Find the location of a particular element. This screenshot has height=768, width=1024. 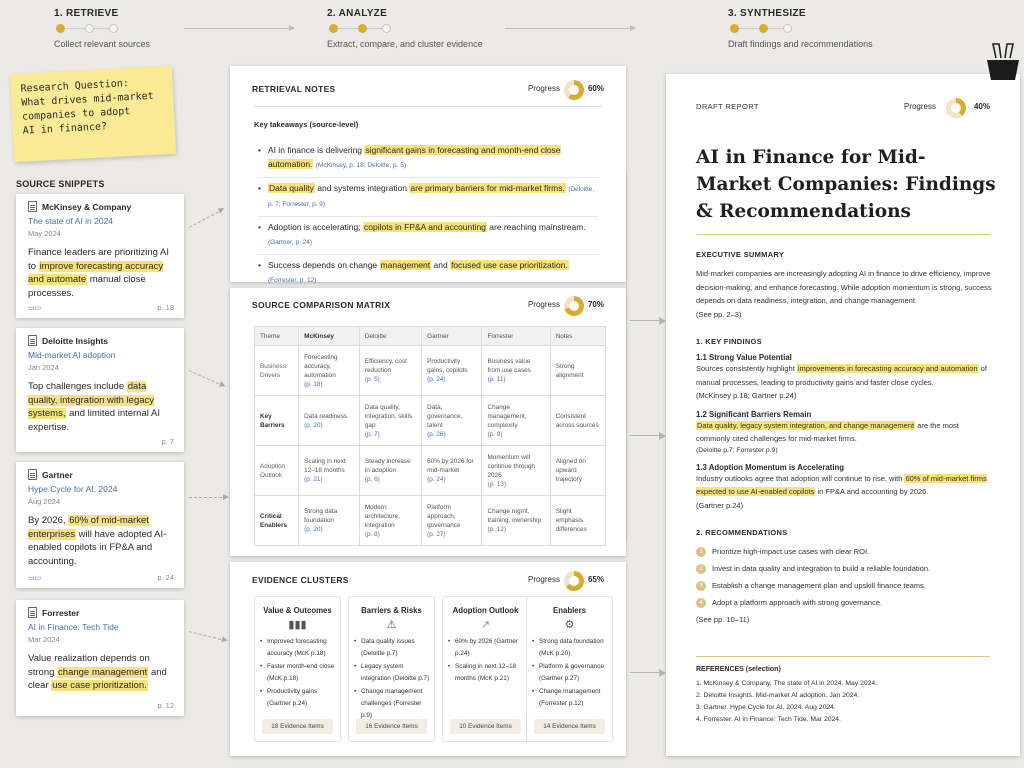

snippet-date: Aug 2024 is located at coordinates (44, 501).